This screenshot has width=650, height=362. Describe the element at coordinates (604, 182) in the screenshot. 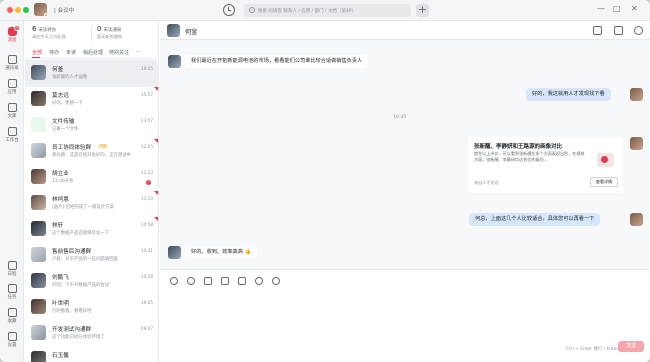

I see `view-details-button: 查看详情` at that location.